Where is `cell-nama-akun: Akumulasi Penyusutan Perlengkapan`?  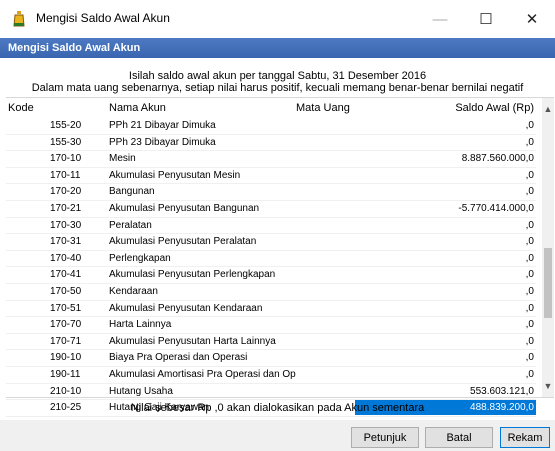 cell-nama-akun: Akumulasi Penyusutan Perlengkapan is located at coordinates (192, 275).